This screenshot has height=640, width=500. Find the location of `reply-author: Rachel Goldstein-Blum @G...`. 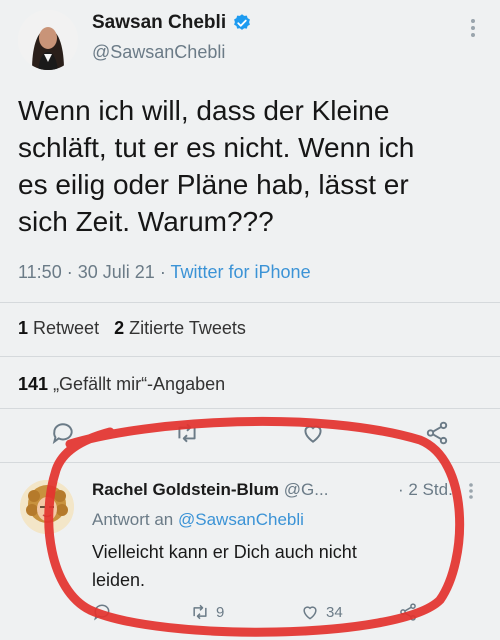

reply-author: Rachel Goldstein-Blum @G... is located at coordinates (210, 490).